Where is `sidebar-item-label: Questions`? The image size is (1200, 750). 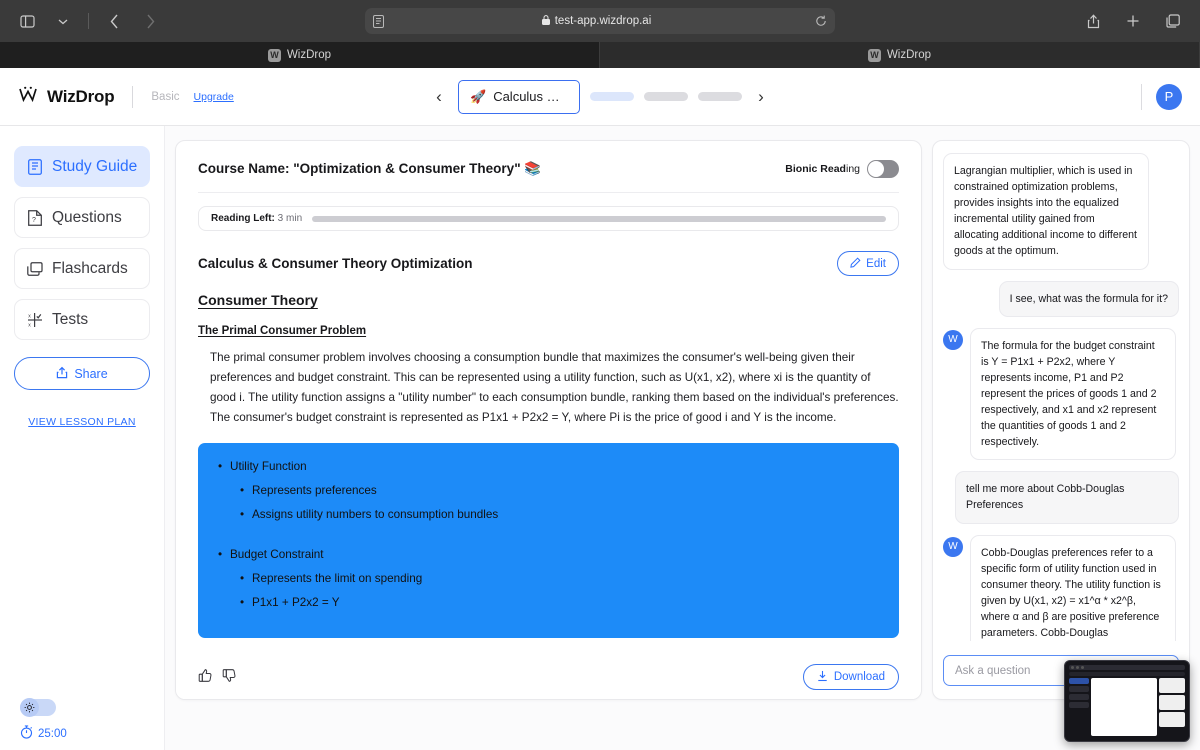 sidebar-item-label: Questions is located at coordinates (87, 217).